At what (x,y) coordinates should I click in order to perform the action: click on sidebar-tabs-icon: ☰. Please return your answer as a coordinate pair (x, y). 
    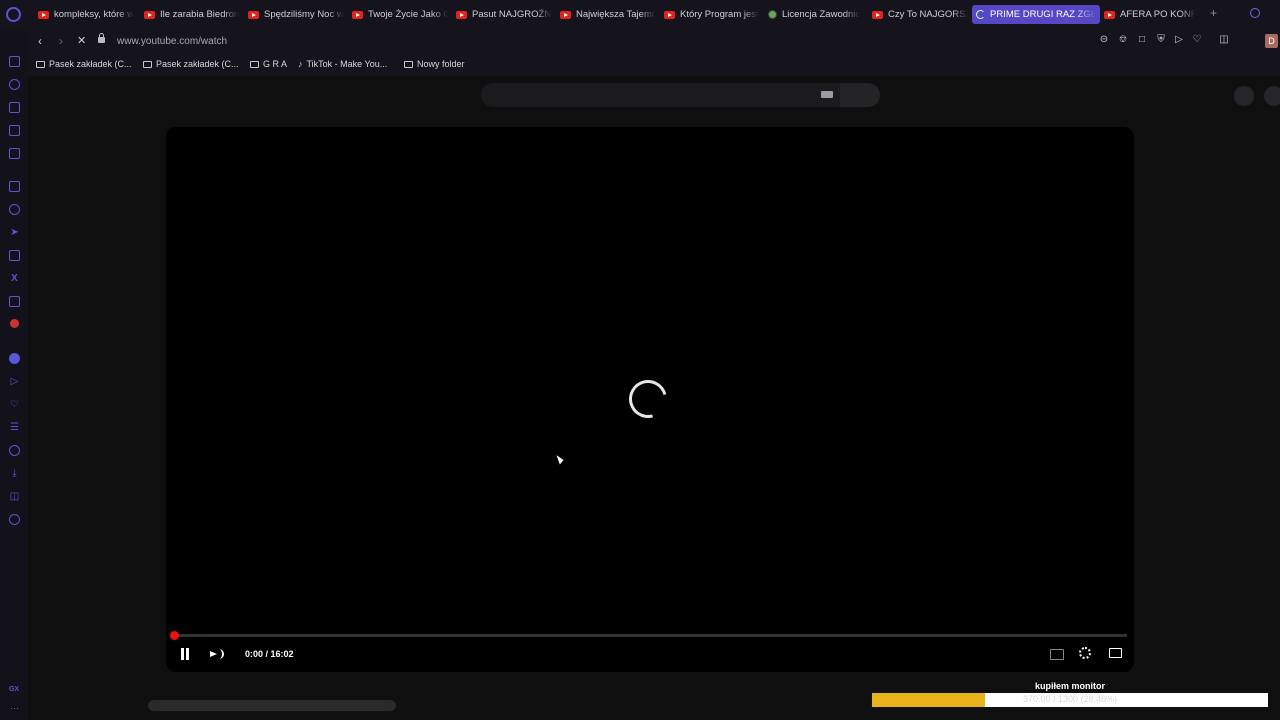
    Looking at the image, I should click on (14, 427).